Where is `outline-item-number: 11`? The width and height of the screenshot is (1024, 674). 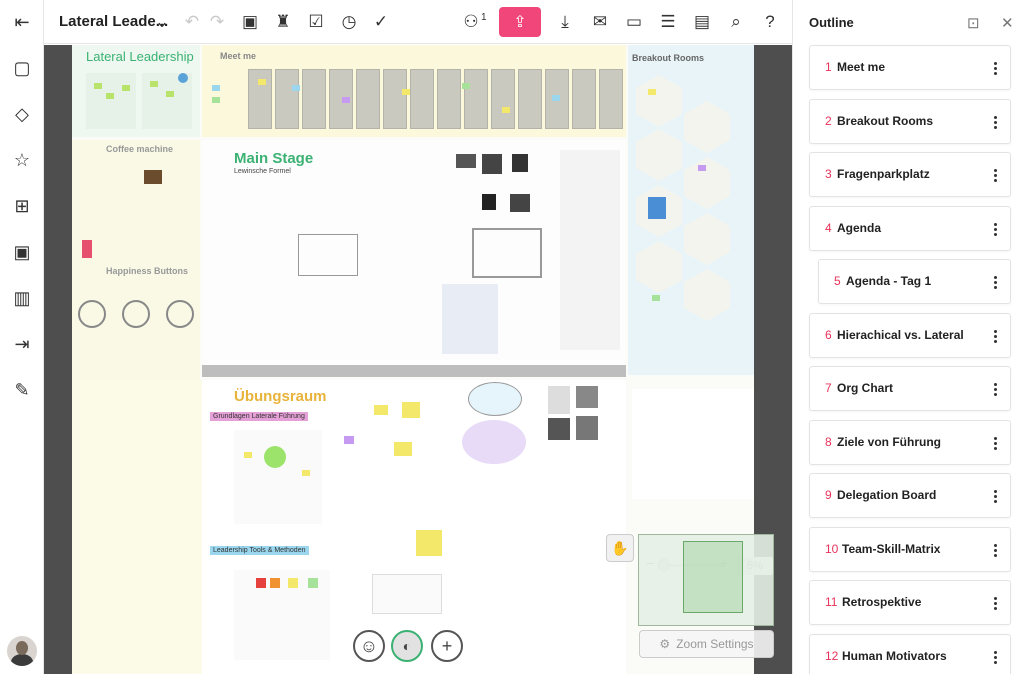
outline-item-number: 11 is located at coordinates (831, 602).